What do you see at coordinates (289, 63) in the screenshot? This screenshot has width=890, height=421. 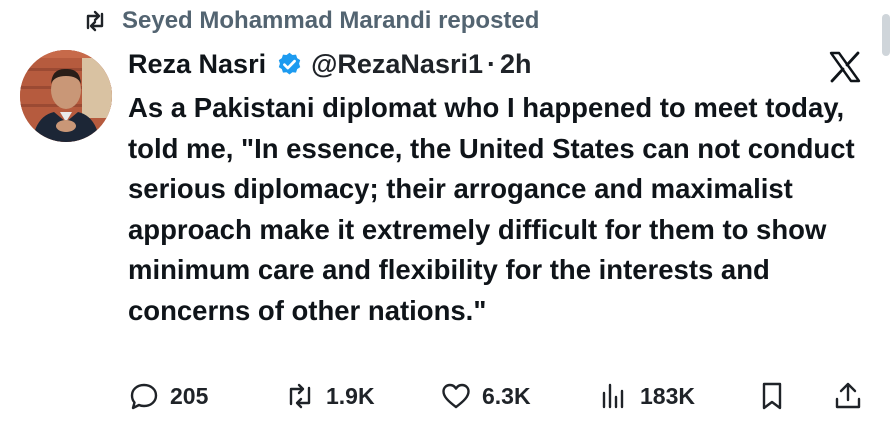 I see `verified-badge-icon` at bounding box center [289, 63].